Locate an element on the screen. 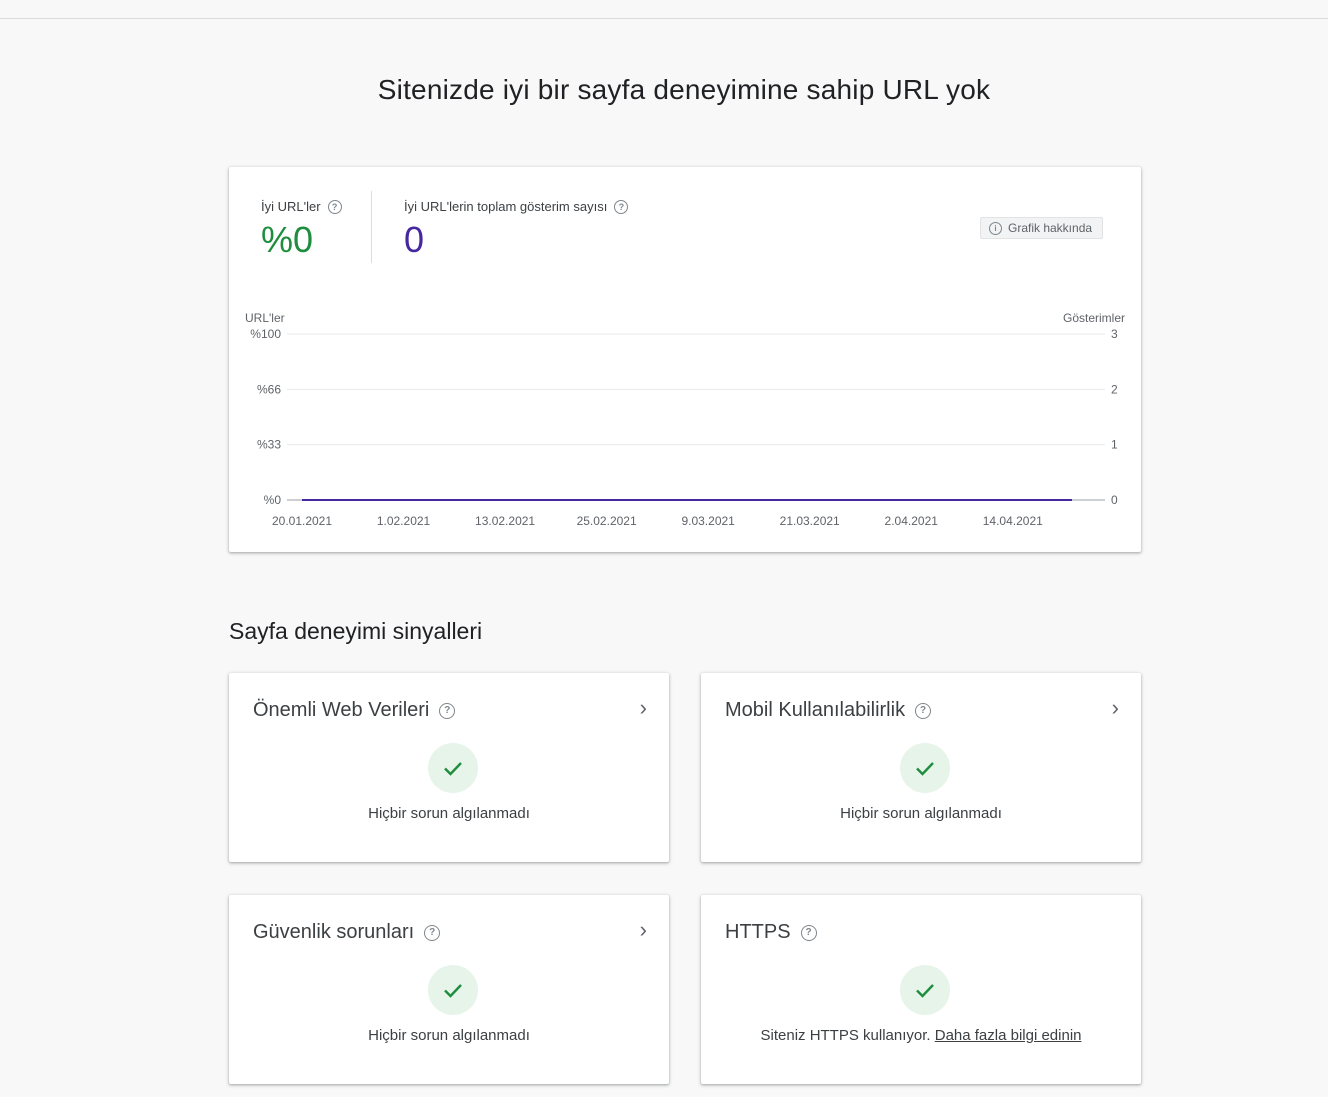  right-axis-title: Gösterimler is located at coordinates (1094, 318).